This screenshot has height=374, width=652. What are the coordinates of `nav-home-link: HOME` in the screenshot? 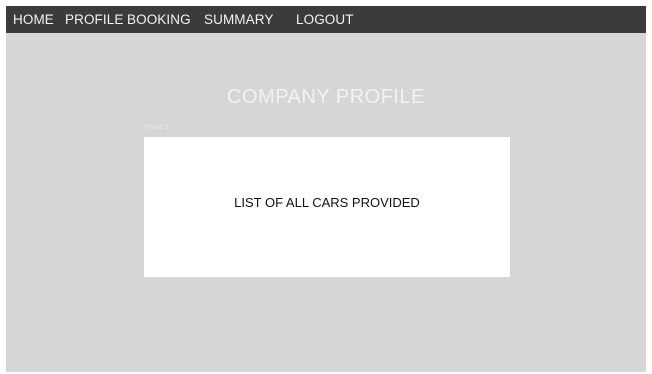 It's located at (33, 19).